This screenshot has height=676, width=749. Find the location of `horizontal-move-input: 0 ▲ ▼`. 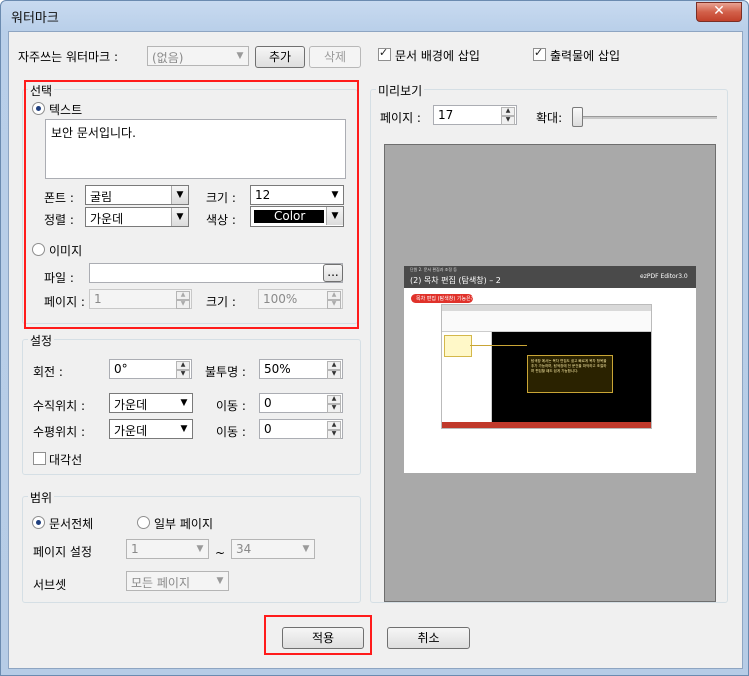

horizontal-move-input: 0 ▲ ▼ is located at coordinates (301, 429).